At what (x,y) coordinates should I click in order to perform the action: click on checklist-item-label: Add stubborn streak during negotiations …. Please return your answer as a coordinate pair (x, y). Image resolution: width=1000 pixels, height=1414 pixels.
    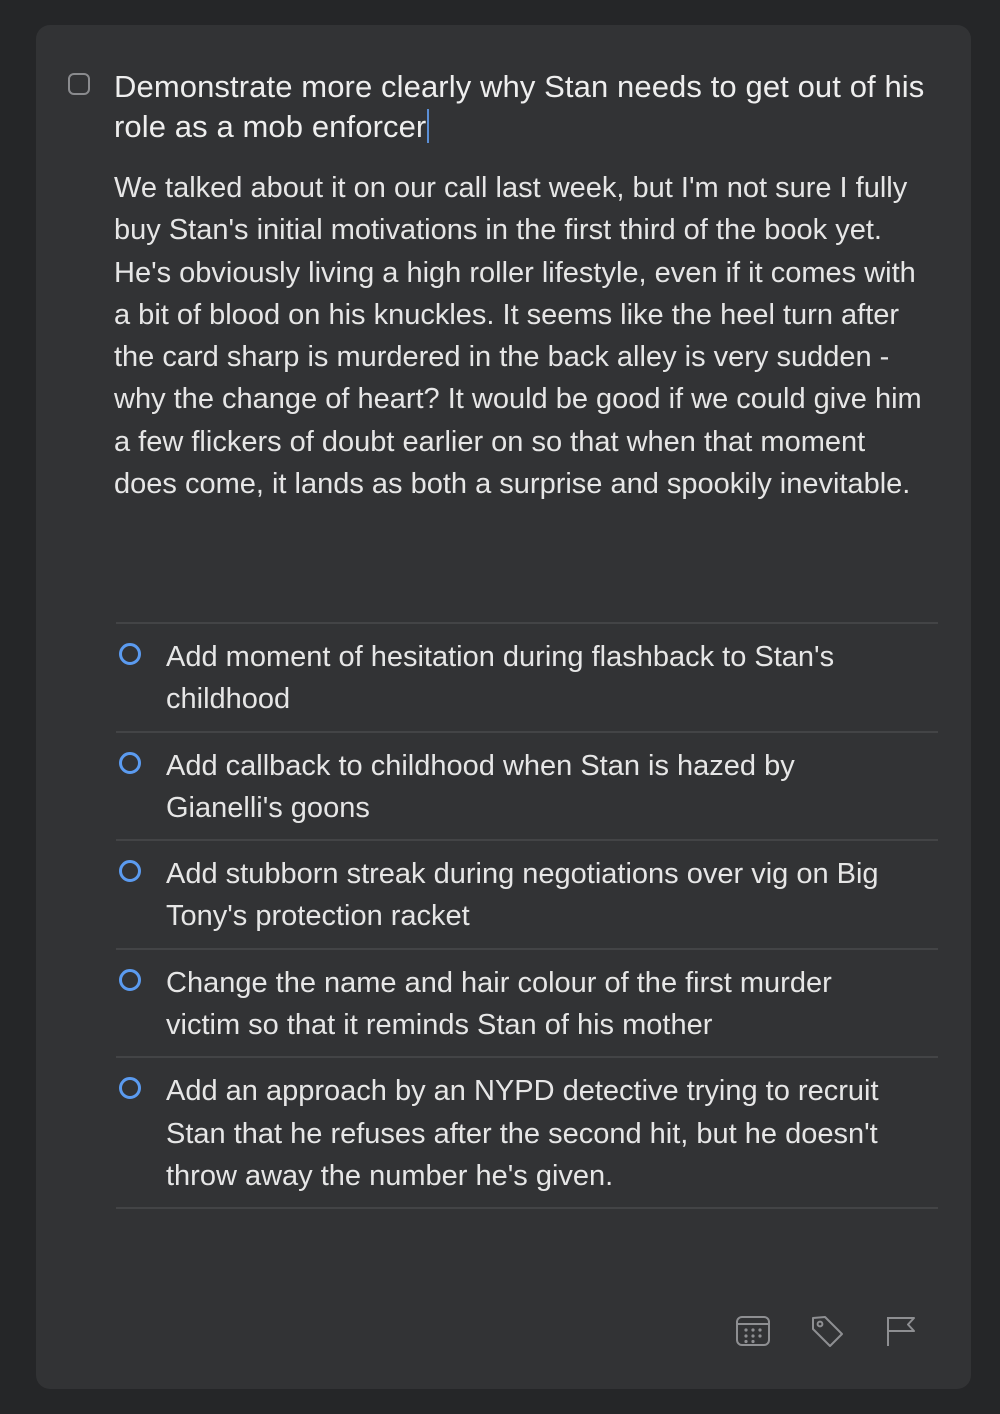
    Looking at the image, I should click on (526, 895).